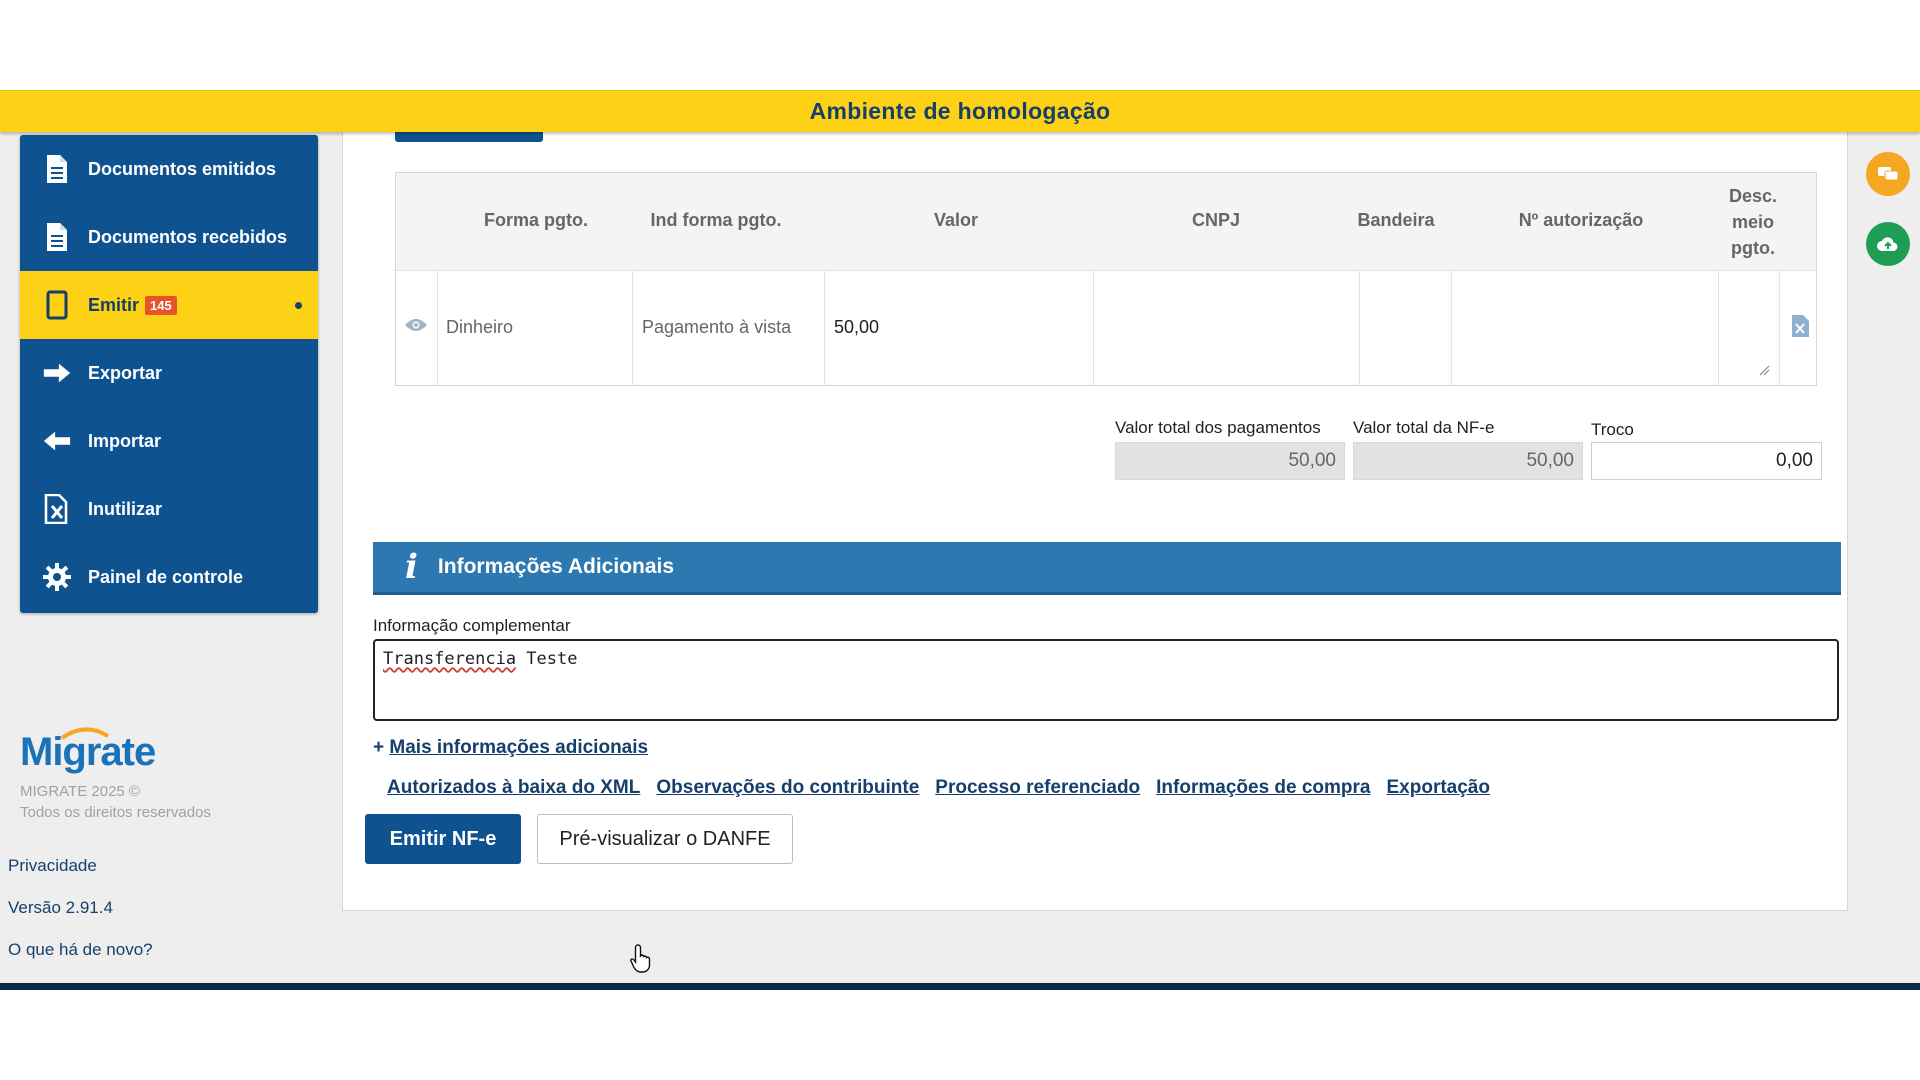 The width and height of the screenshot is (1920, 1080). What do you see at coordinates (1764, 372) in the screenshot?
I see `resize-handle-icon` at bounding box center [1764, 372].